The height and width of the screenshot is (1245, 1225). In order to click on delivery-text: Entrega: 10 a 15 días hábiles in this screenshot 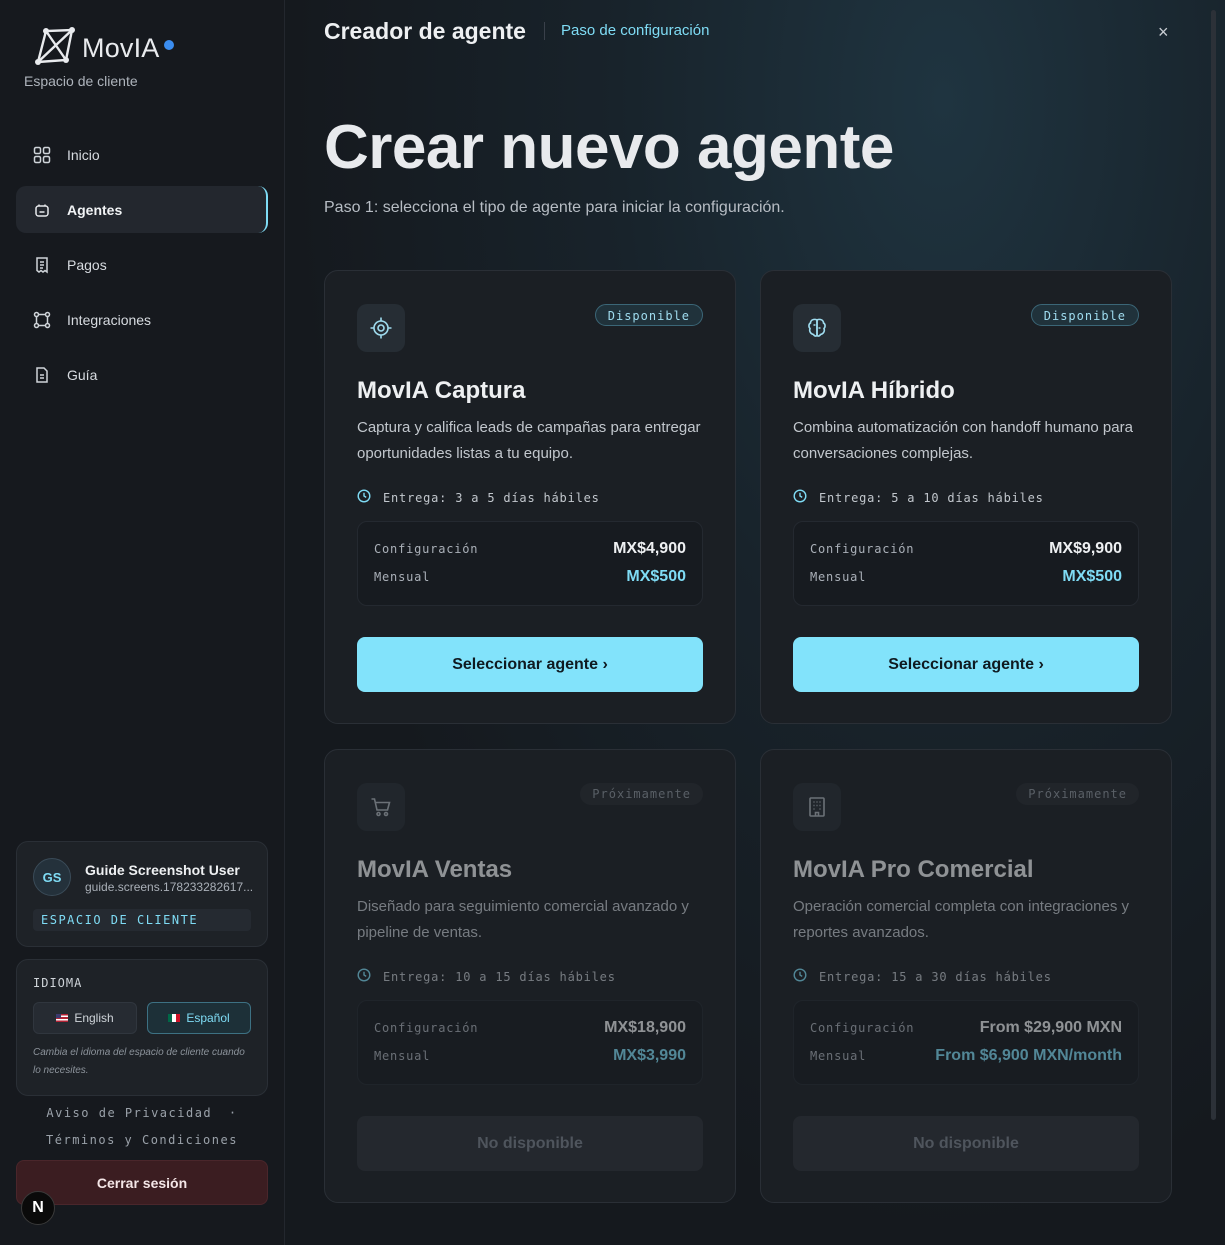, I will do `click(499, 976)`.